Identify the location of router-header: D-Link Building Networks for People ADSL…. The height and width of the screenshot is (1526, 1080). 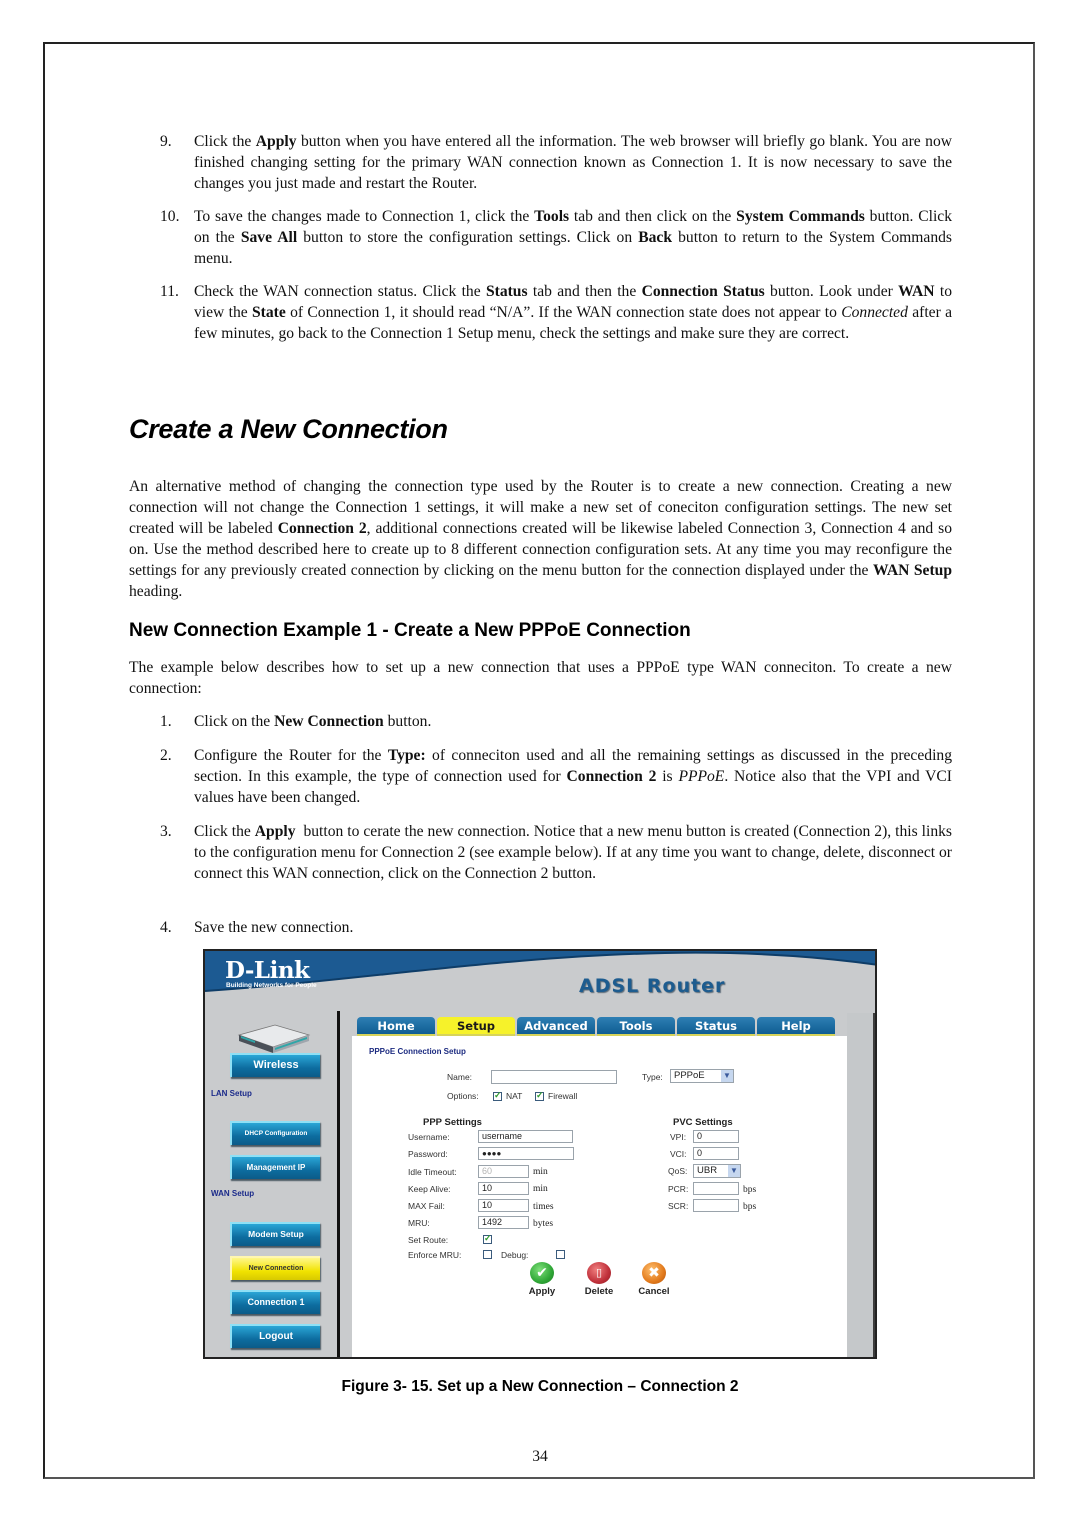
(540, 982).